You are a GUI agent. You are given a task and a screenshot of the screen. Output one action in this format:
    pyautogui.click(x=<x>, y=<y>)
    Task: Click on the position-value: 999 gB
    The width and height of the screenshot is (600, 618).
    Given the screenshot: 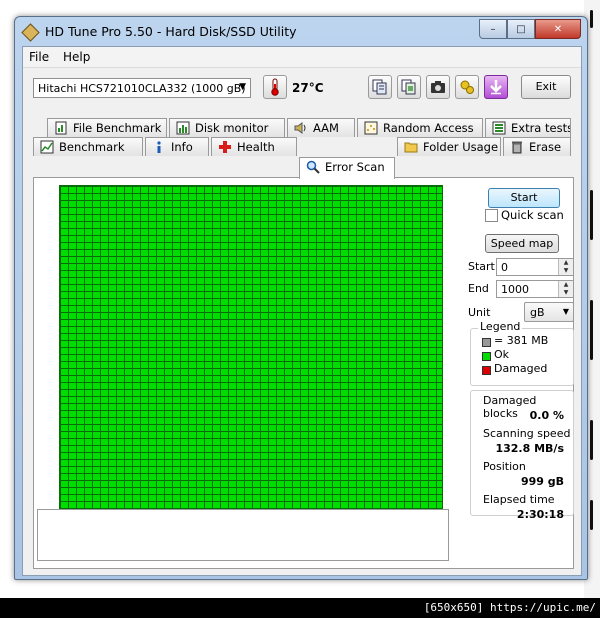 What is the action you would take?
    pyautogui.click(x=542, y=481)
    